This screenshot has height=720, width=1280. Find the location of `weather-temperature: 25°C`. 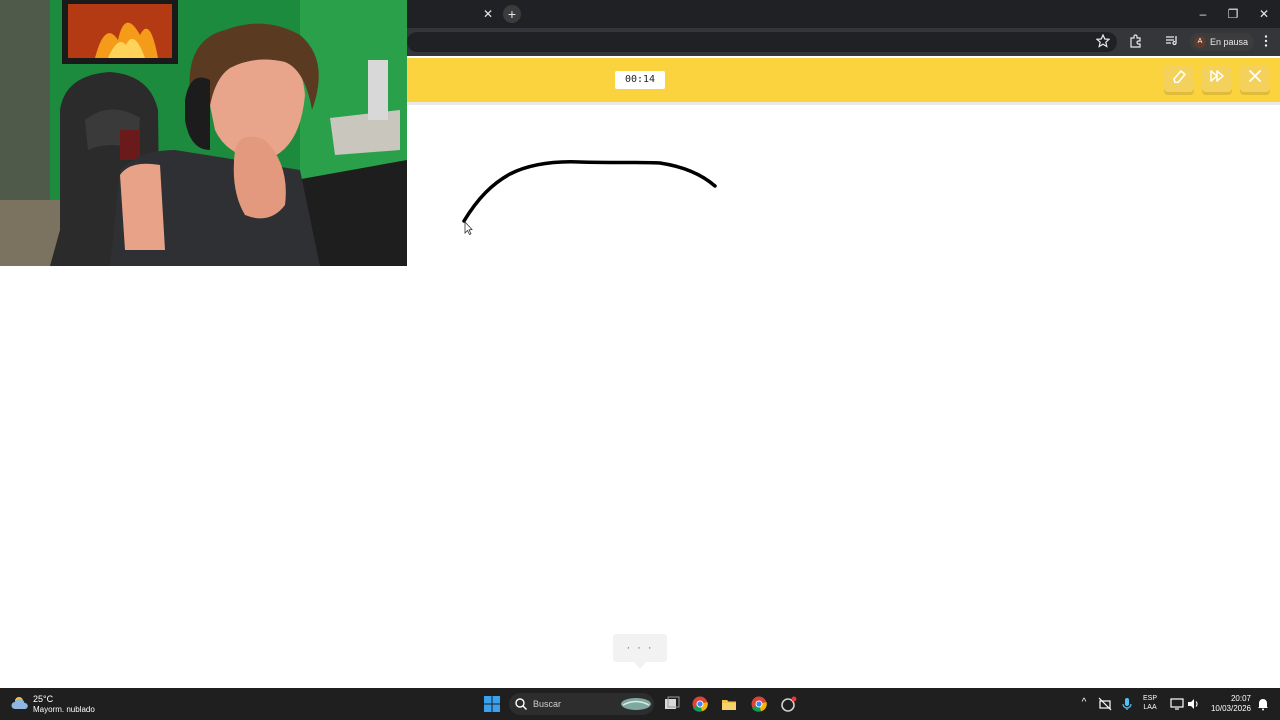

weather-temperature: 25°C is located at coordinates (43, 699).